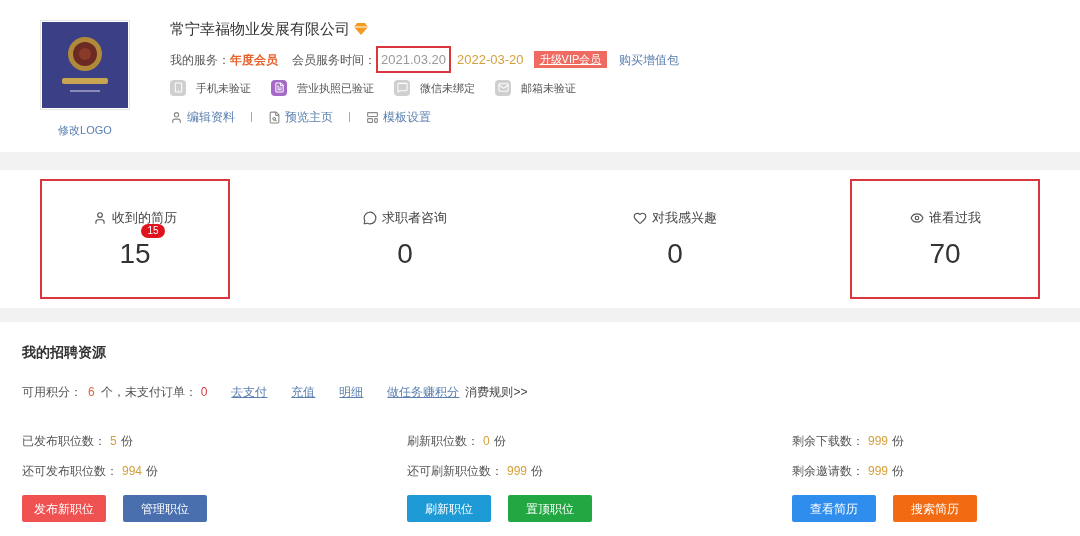 The image size is (1080, 536). Describe the element at coordinates (148, 392) in the screenshot. I see `unpaid-orders-label: 个，未支付订单：` at that location.